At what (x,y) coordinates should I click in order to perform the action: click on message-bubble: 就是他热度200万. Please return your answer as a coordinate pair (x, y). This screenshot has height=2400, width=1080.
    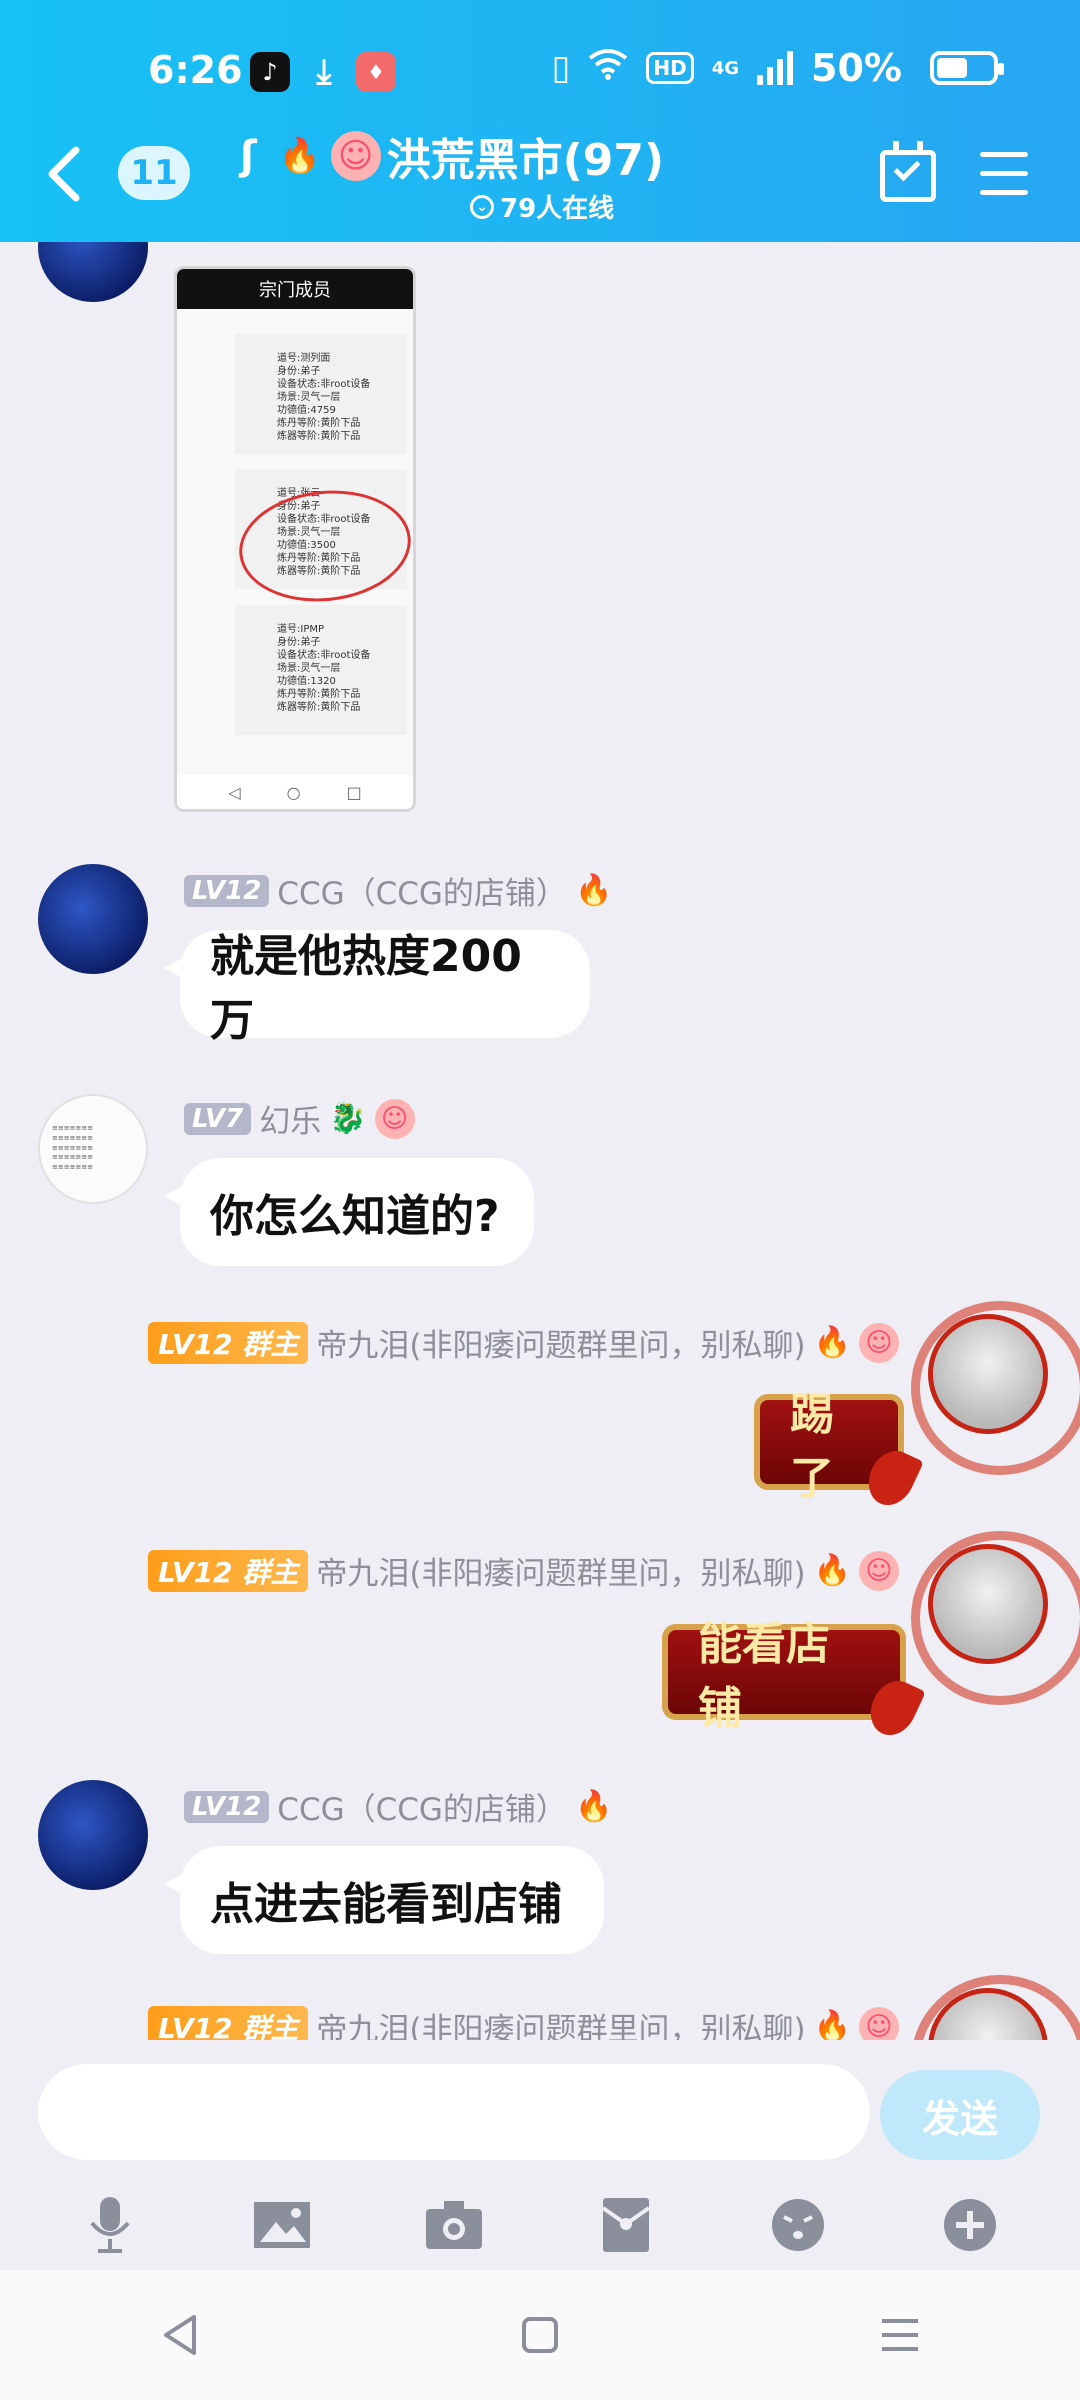
    Looking at the image, I should click on (377, 988).